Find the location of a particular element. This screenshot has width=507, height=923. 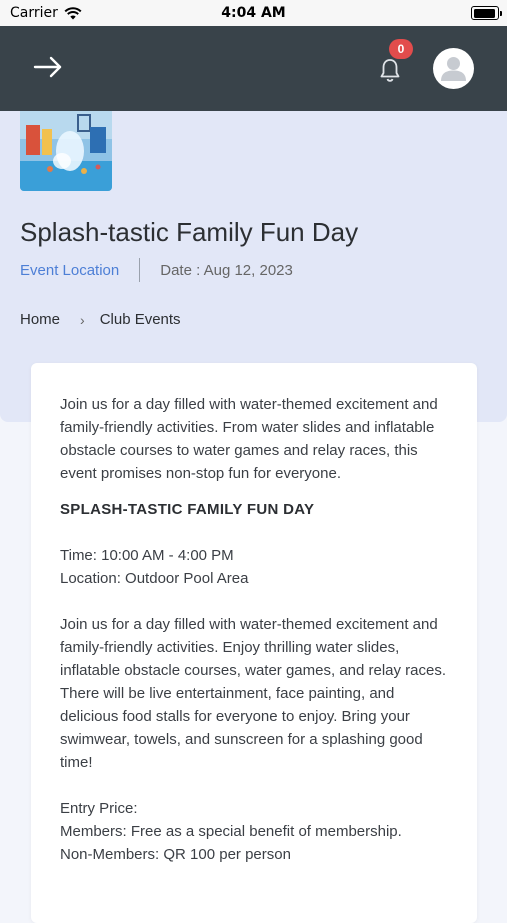

avatar is located at coordinates (453, 68).